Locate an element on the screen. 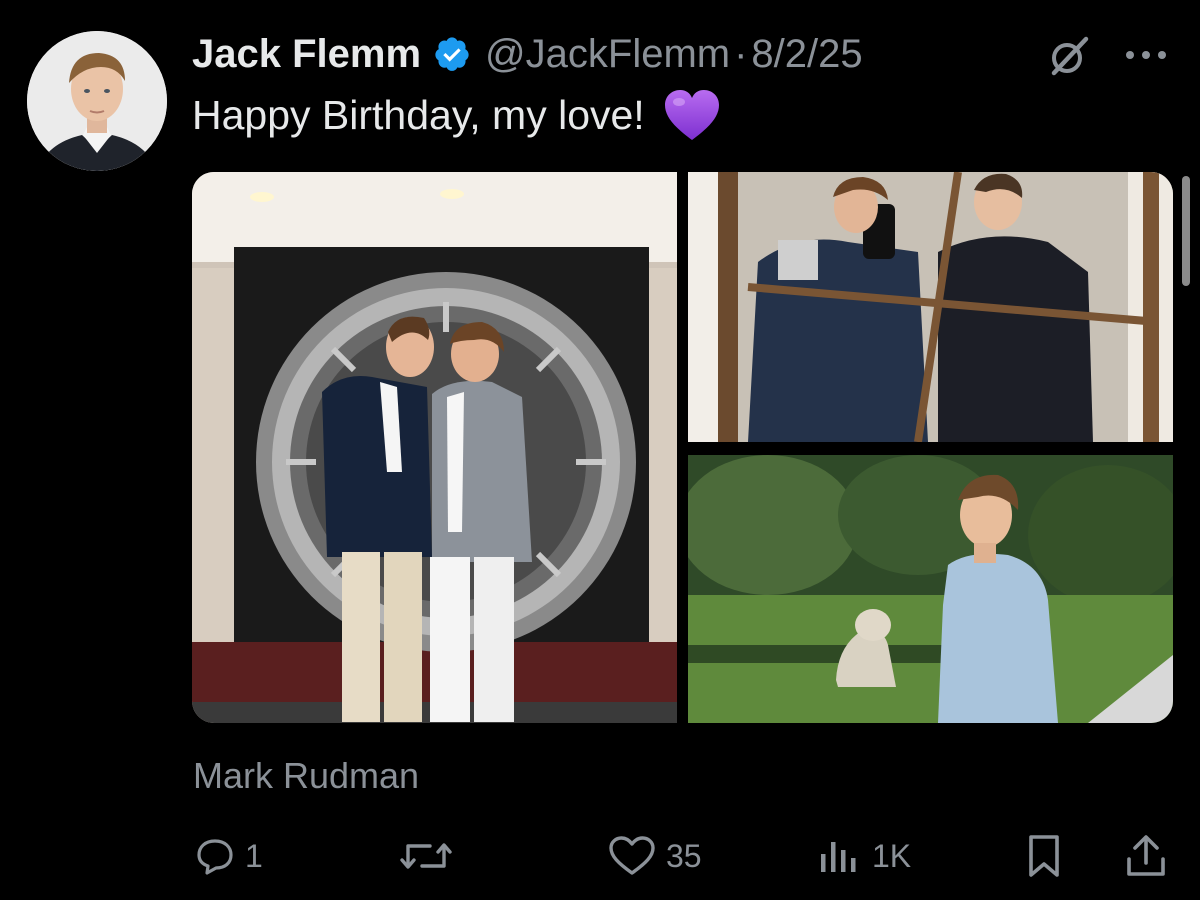  post-date: 8/2/25 is located at coordinates (806, 54).